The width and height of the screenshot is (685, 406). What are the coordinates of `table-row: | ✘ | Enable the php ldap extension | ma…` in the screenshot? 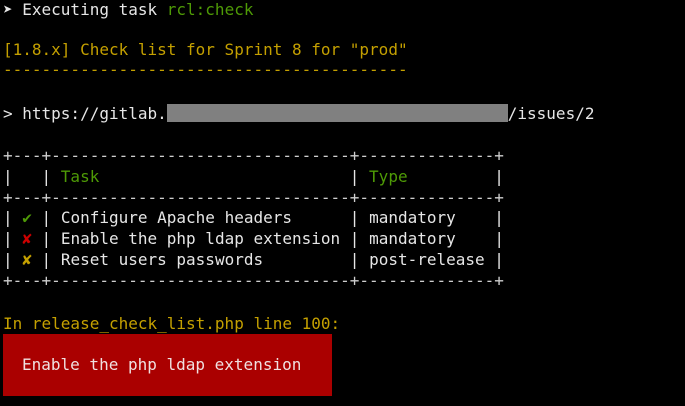 It's located at (253, 238).